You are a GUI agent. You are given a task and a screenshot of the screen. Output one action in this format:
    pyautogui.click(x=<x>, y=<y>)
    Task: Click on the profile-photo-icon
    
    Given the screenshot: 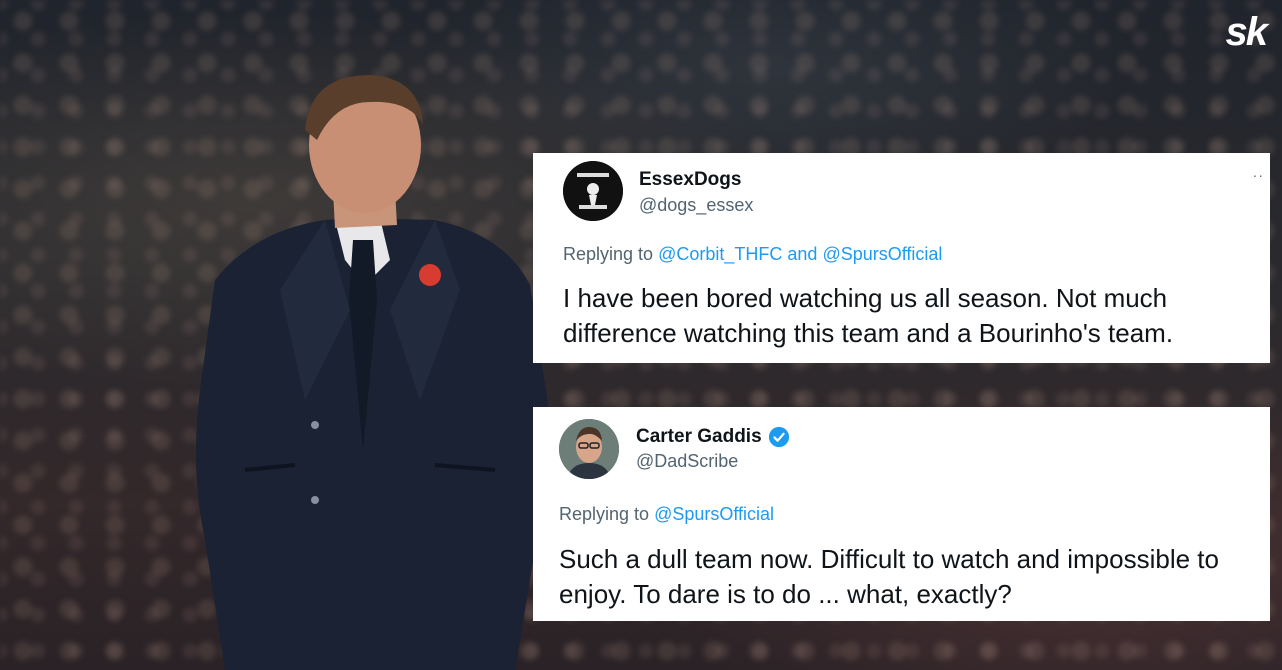 What is the action you would take?
    pyautogui.click(x=589, y=449)
    